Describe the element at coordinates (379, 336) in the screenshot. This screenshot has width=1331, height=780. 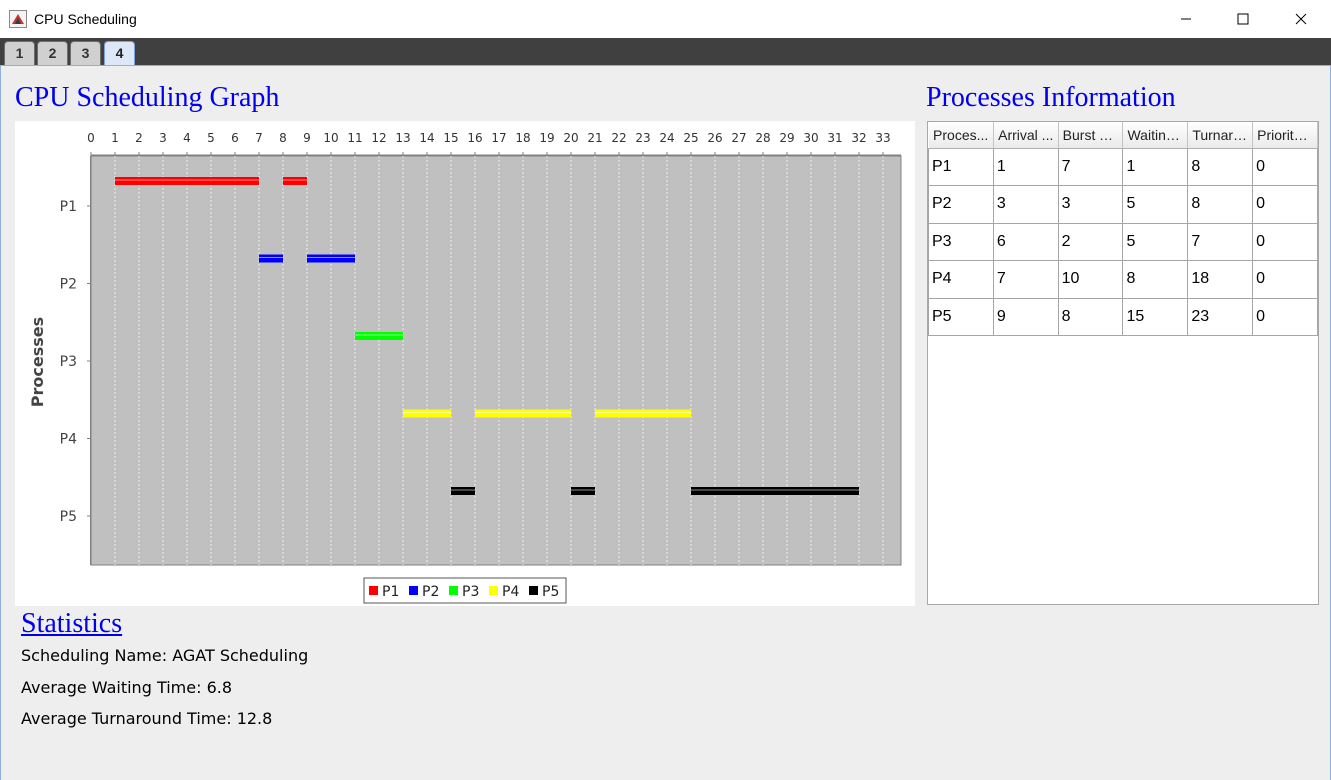
I see `gantt-bar-p3` at that location.